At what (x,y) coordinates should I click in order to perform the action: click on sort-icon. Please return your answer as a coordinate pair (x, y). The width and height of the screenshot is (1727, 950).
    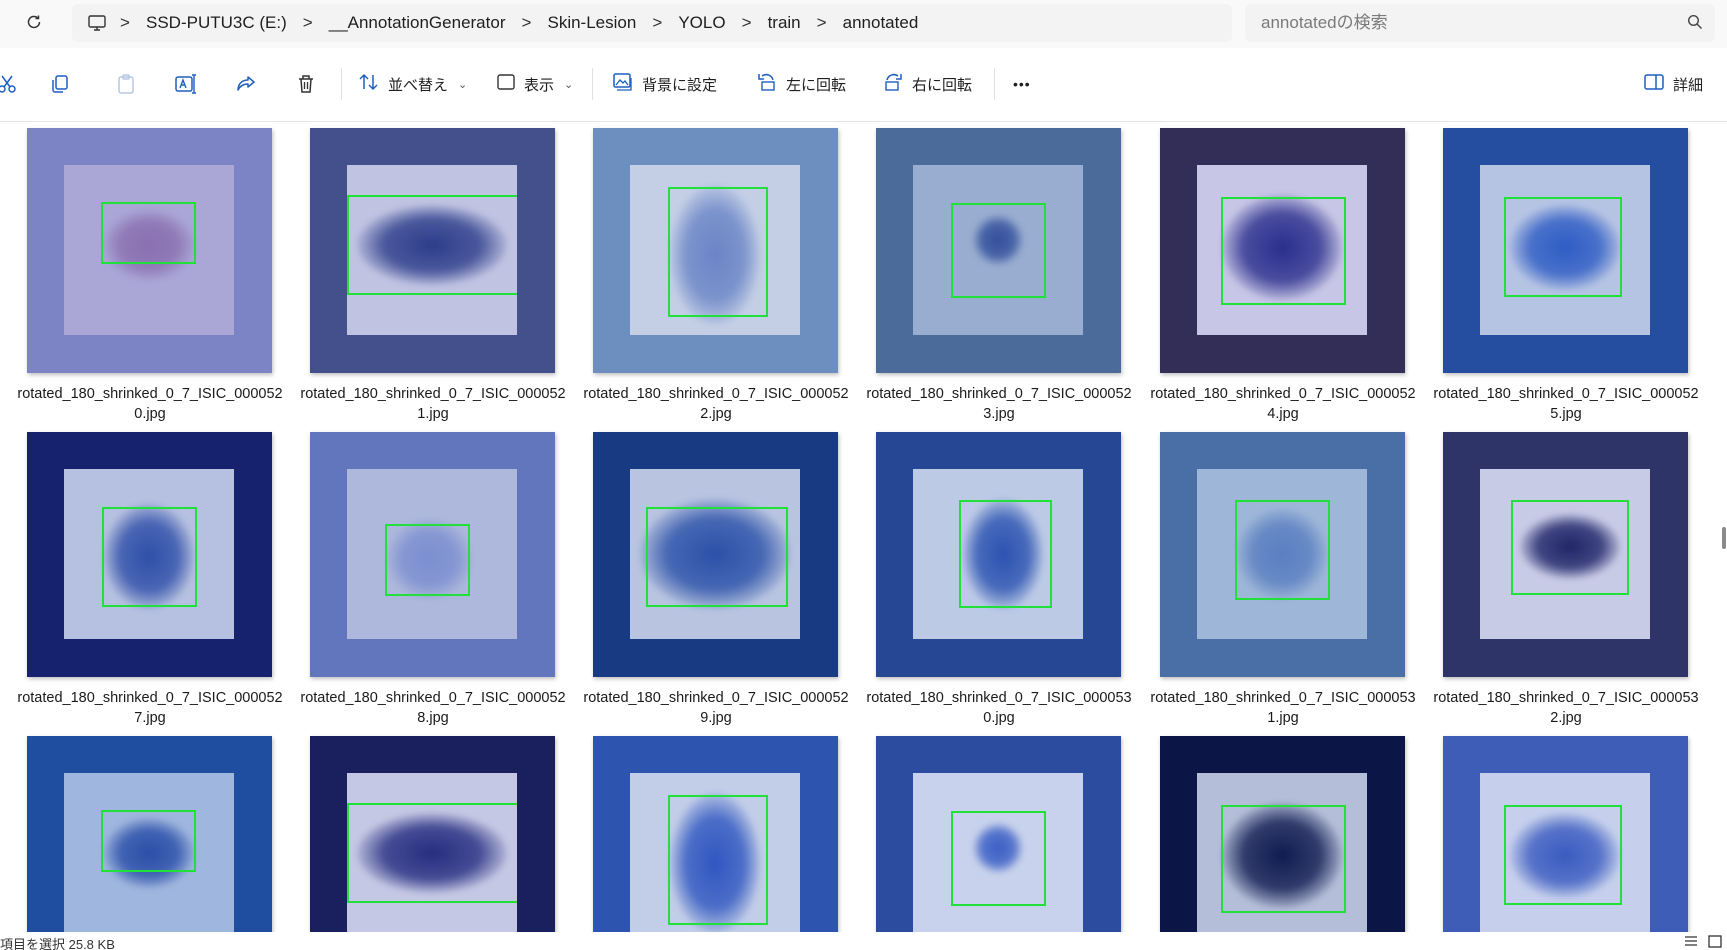
    Looking at the image, I should click on (369, 84).